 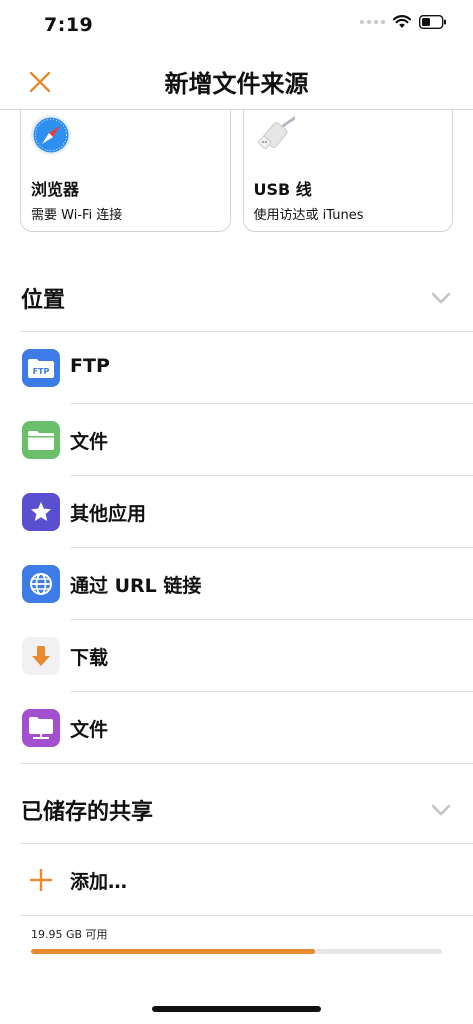 What do you see at coordinates (347, 171) in the screenshot?
I see `usb-source-card: USB 线 使用访达或 iTunes` at bounding box center [347, 171].